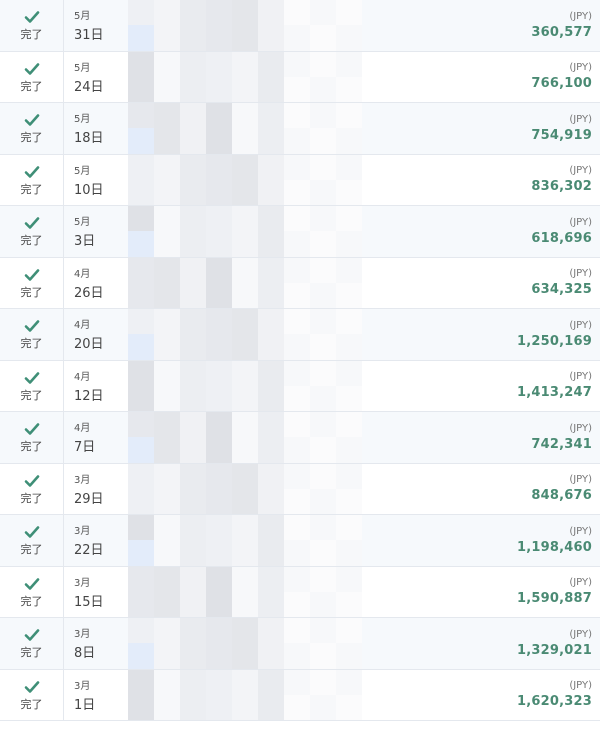  Describe the element at coordinates (561, 32) in the screenshot. I see `amount-value: 360,577` at that location.